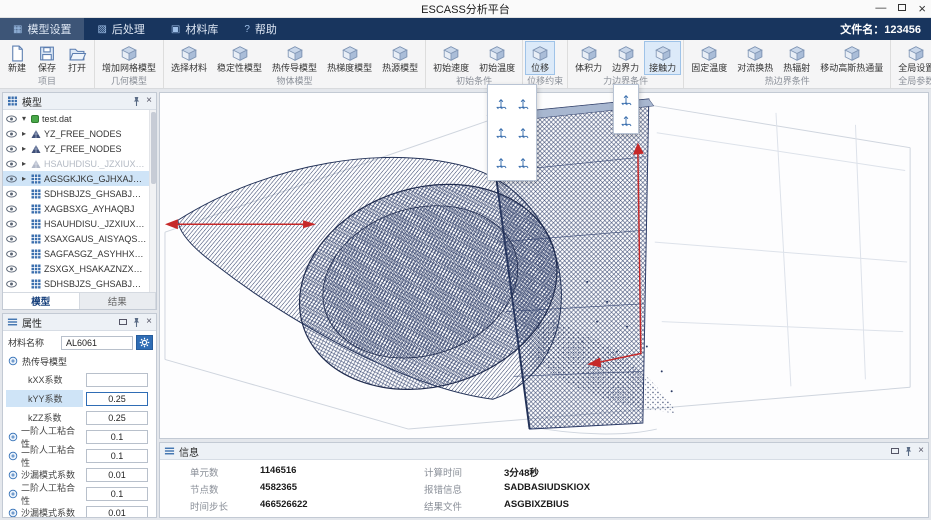  What do you see at coordinates (239, 58) in the screenshot?
I see `stability-model-button: 稳定性模型` at bounding box center [239, 58].